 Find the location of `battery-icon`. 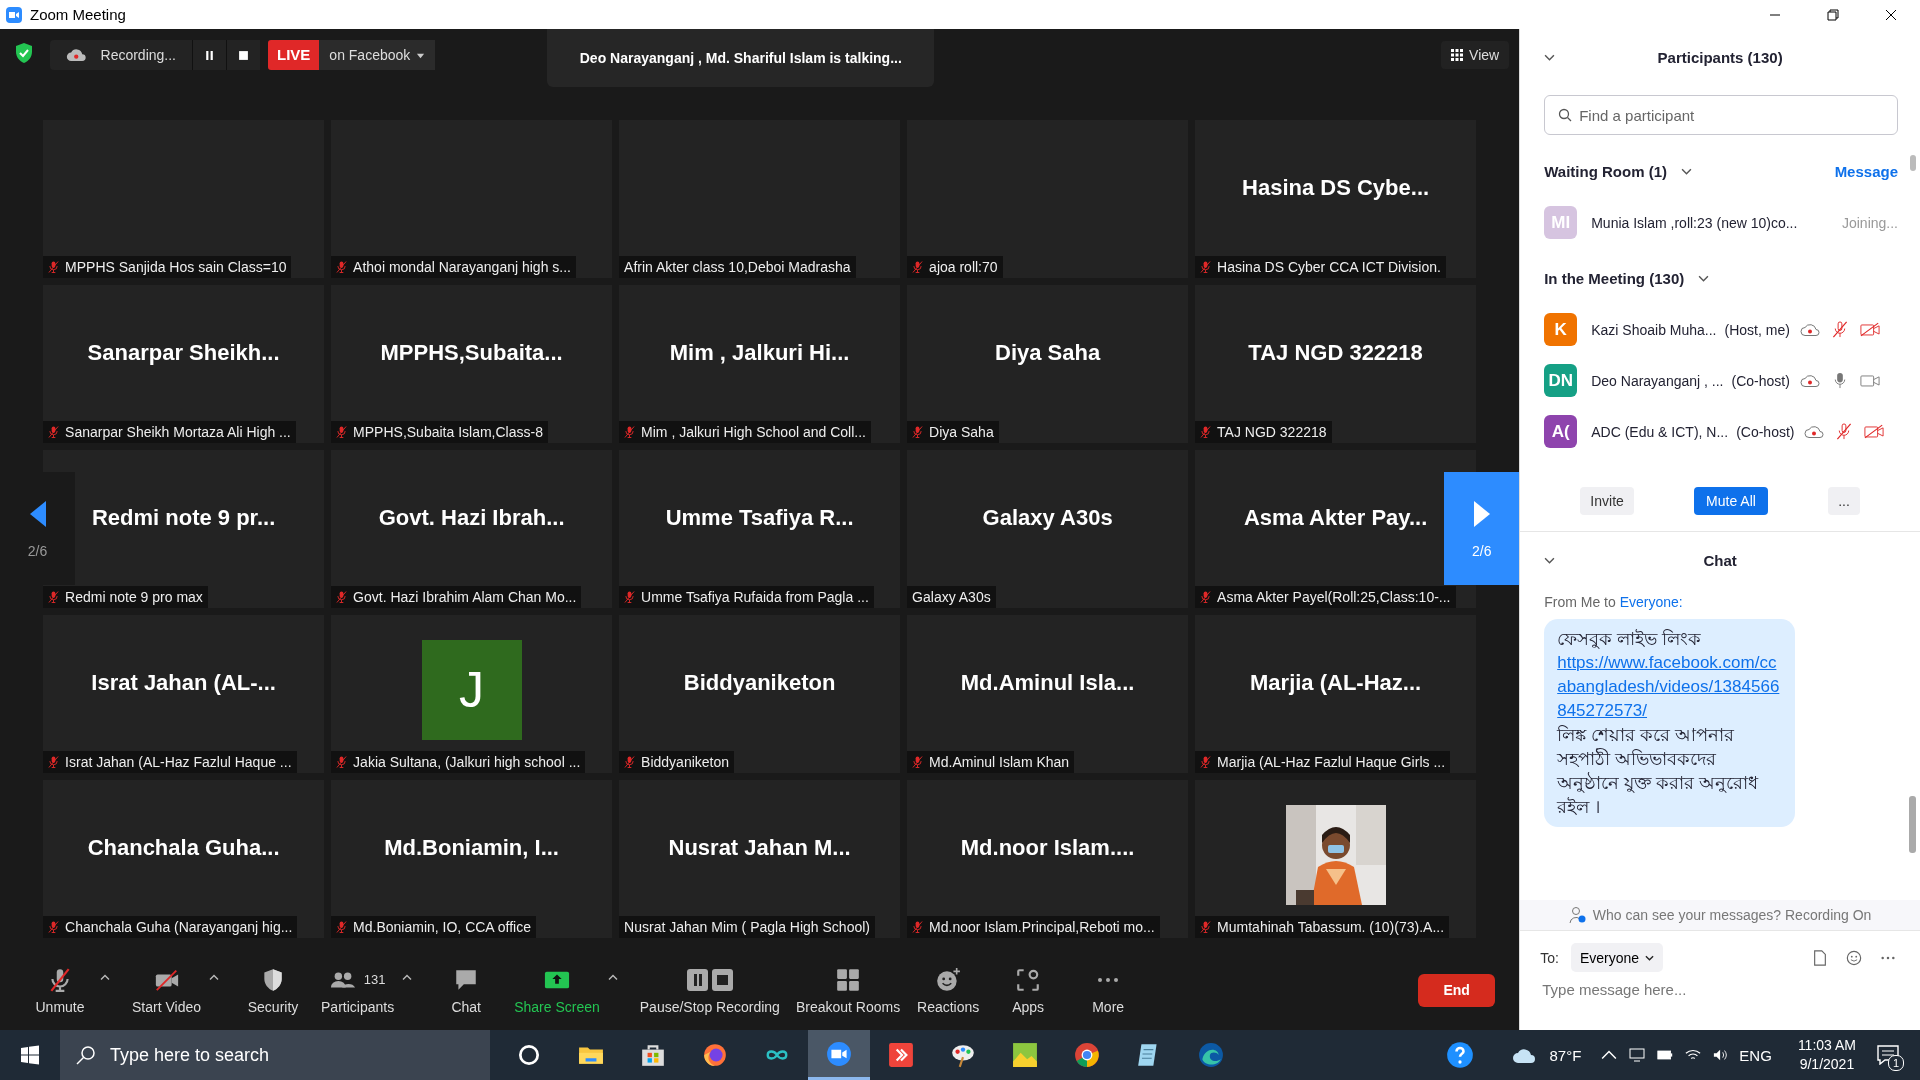

battery-icon is located at coordinates (1665, 1055).